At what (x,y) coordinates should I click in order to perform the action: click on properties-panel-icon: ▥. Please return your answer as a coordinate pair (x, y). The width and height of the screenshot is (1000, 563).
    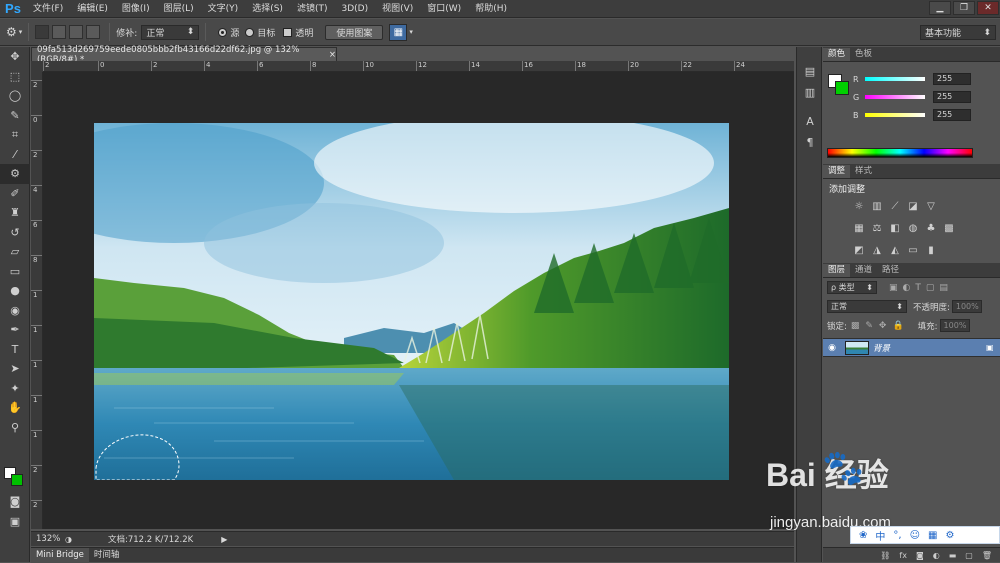
    Looking at the image, I should click on (810, 92).